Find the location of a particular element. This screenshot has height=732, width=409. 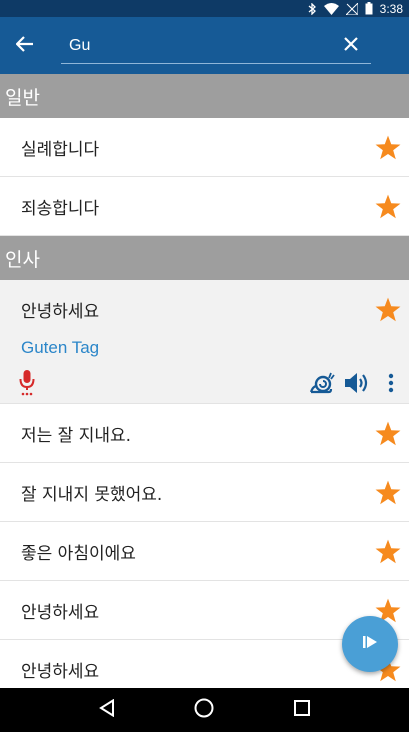

nav-back-button is located at coordinates (107, 710).